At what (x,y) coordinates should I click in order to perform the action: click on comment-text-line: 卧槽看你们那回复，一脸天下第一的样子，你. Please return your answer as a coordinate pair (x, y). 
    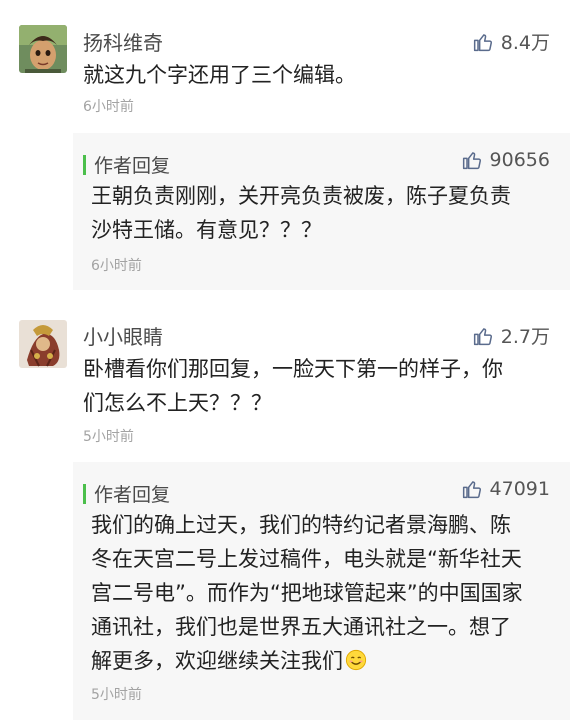
    Looking at the image, I should click on (293, 369).